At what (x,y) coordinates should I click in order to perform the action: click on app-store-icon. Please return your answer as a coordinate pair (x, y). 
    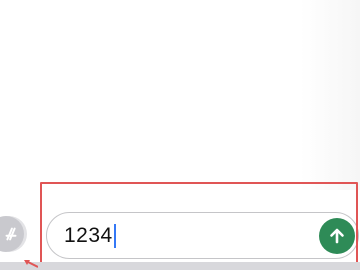
    Looking at the image, I should click on (11, 234).